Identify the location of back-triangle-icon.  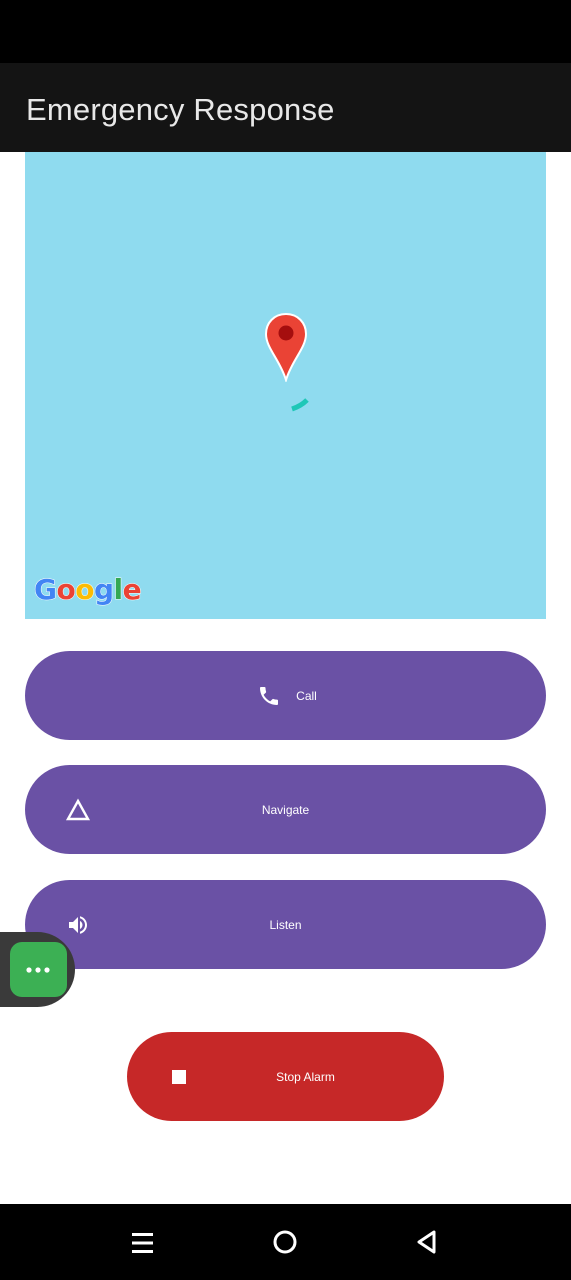
(427, 1243).